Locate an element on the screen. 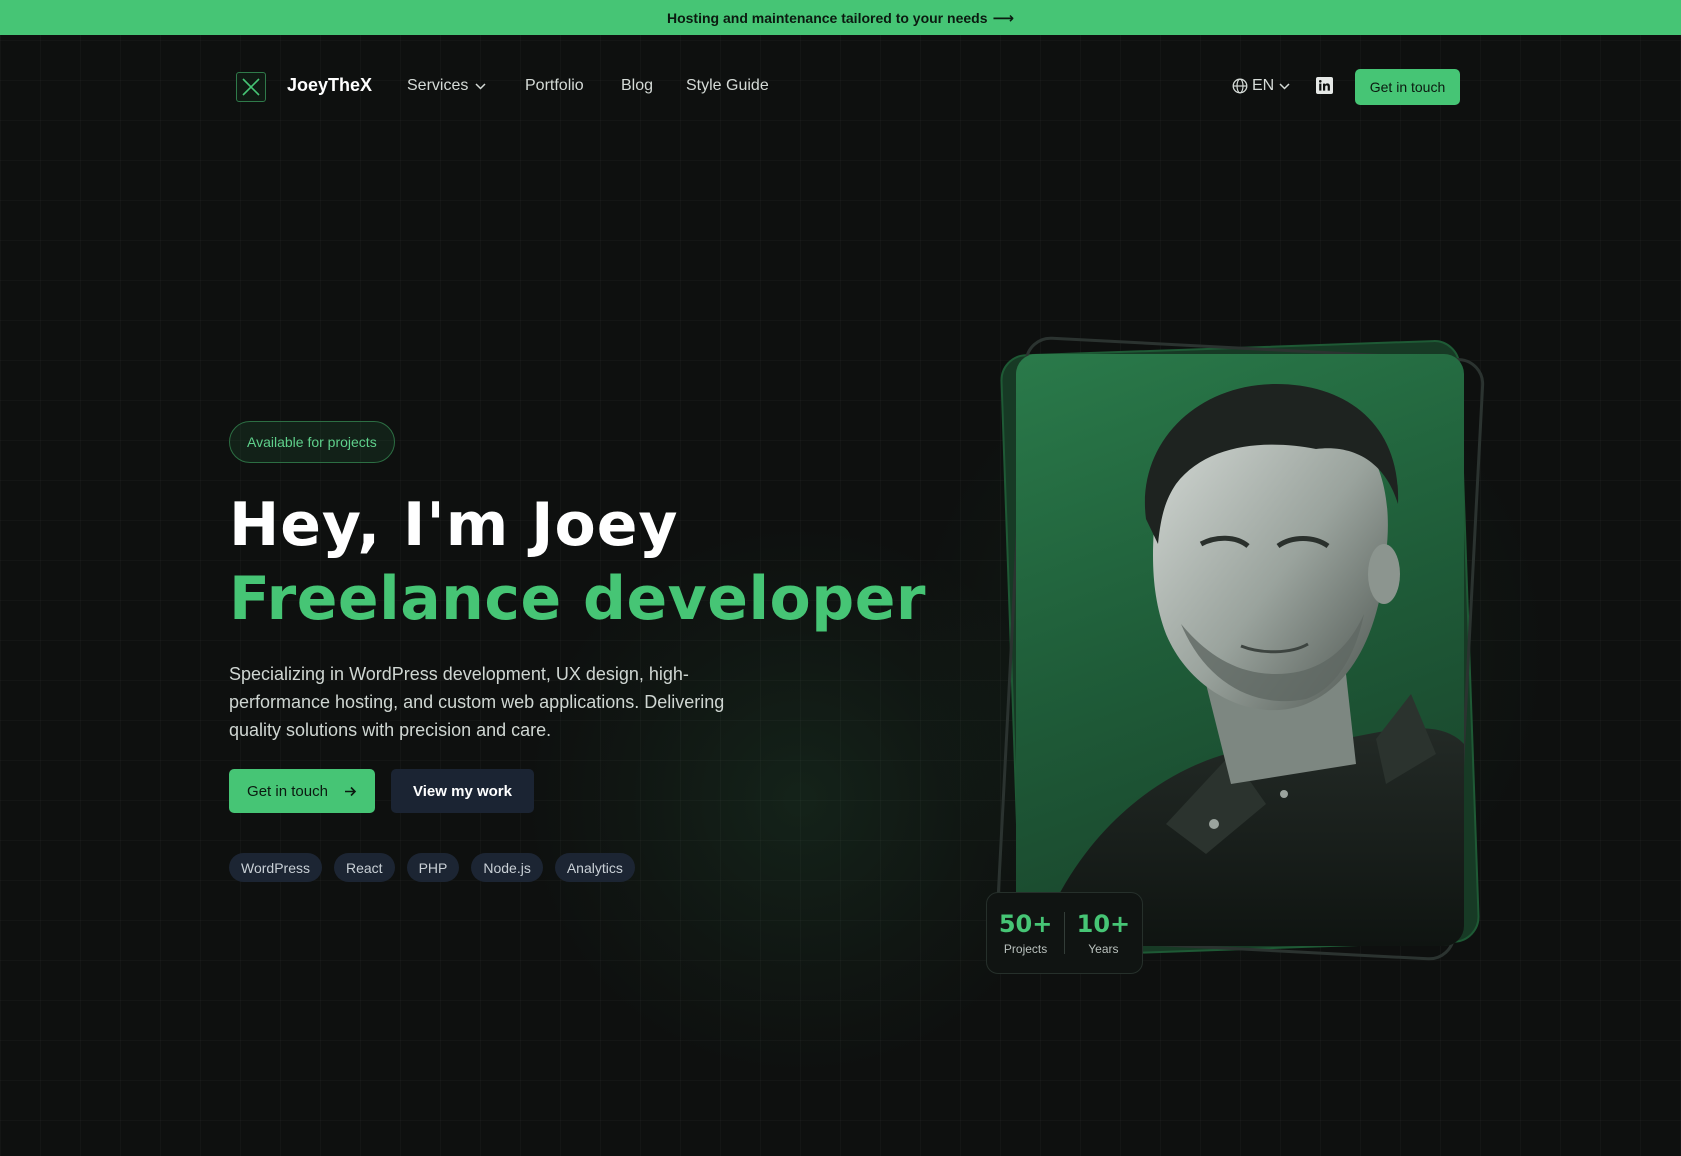 The image size is (1681, 1156). hero-get-in-touch-button: Get in touch is located at coordinates (302, 791).